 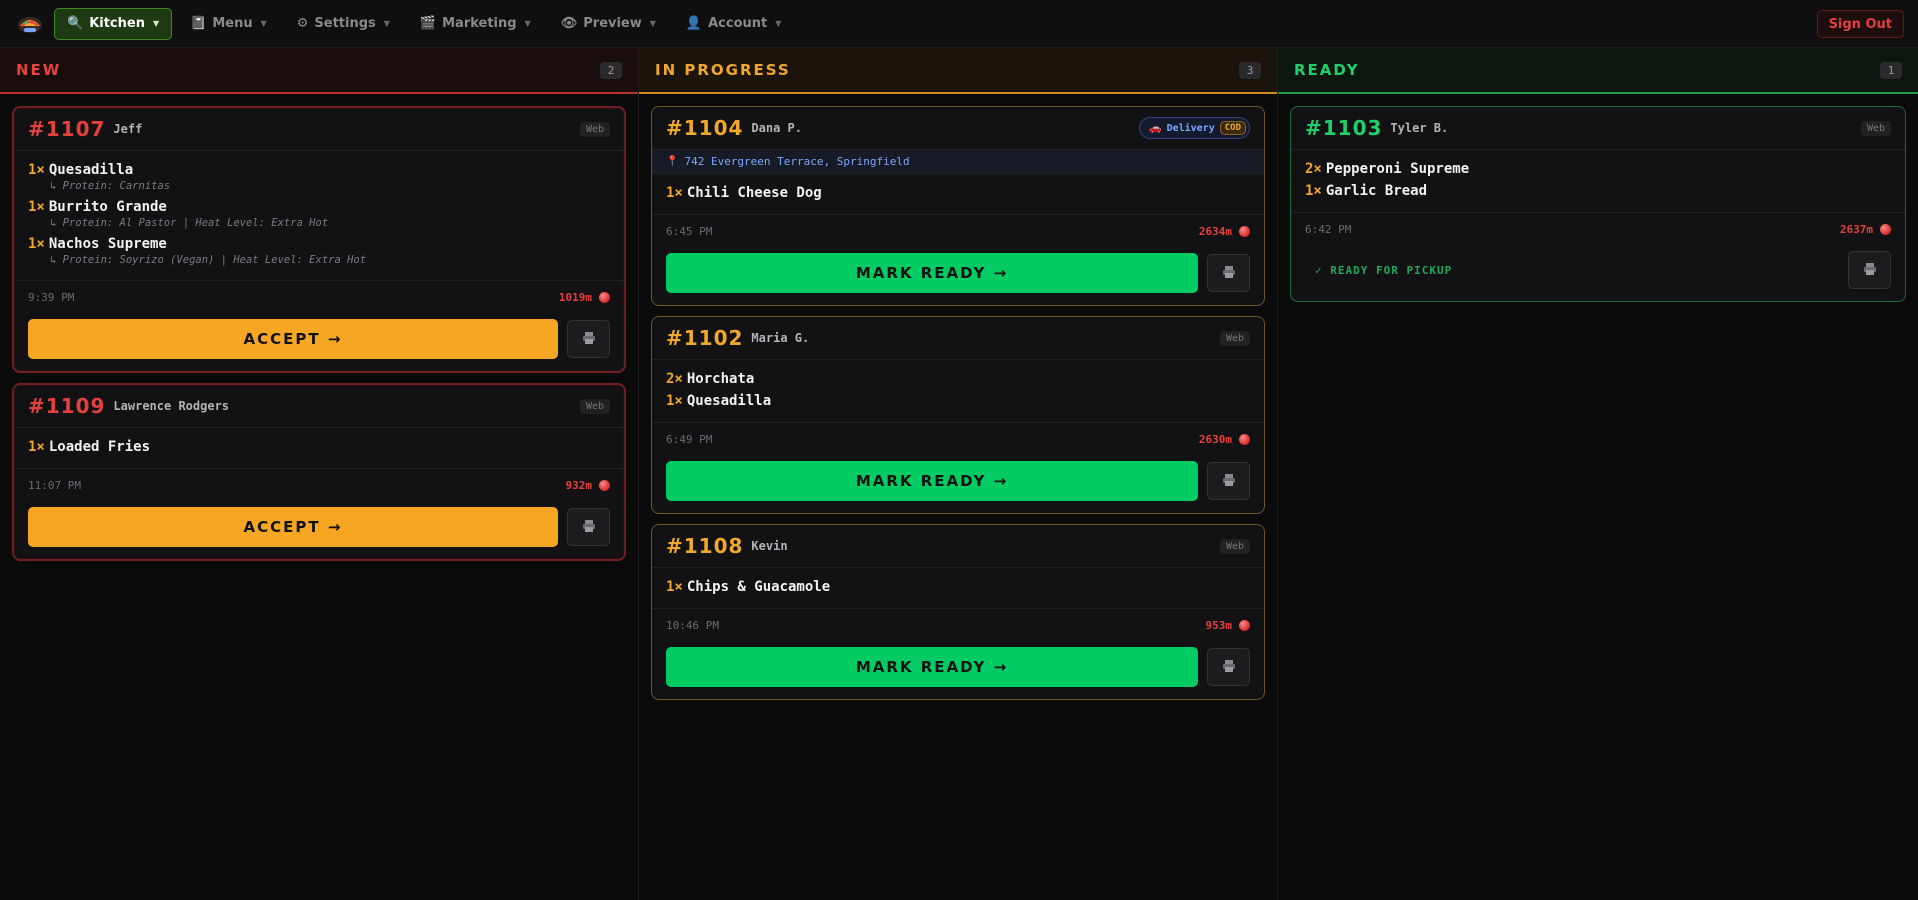 I want to click on order-number: #1102, so click(x=705, y=338).